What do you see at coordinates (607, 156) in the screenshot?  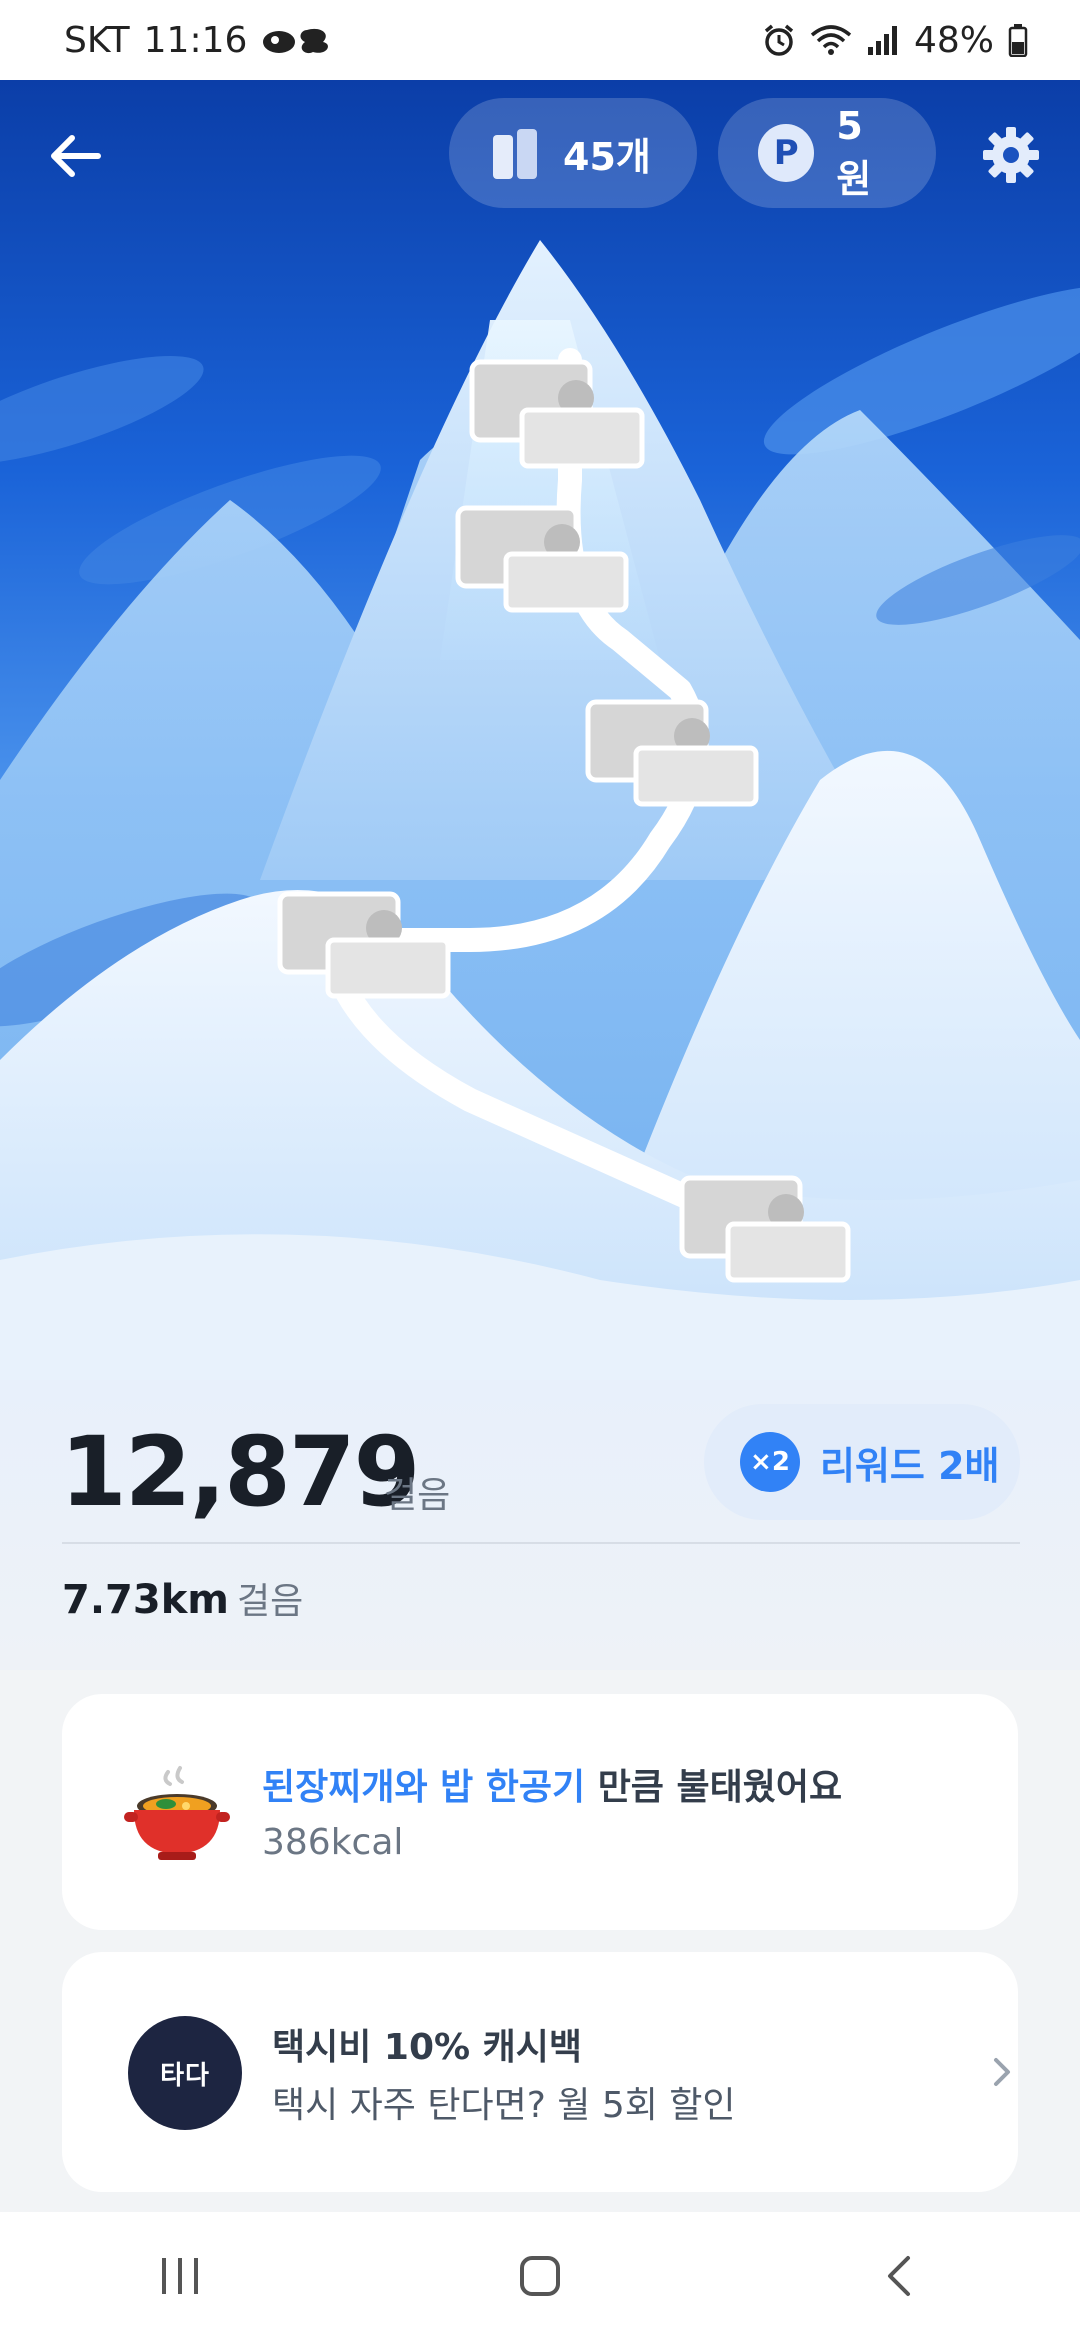 I see `box-count-label: 45개` at bounding box center [607, 156].